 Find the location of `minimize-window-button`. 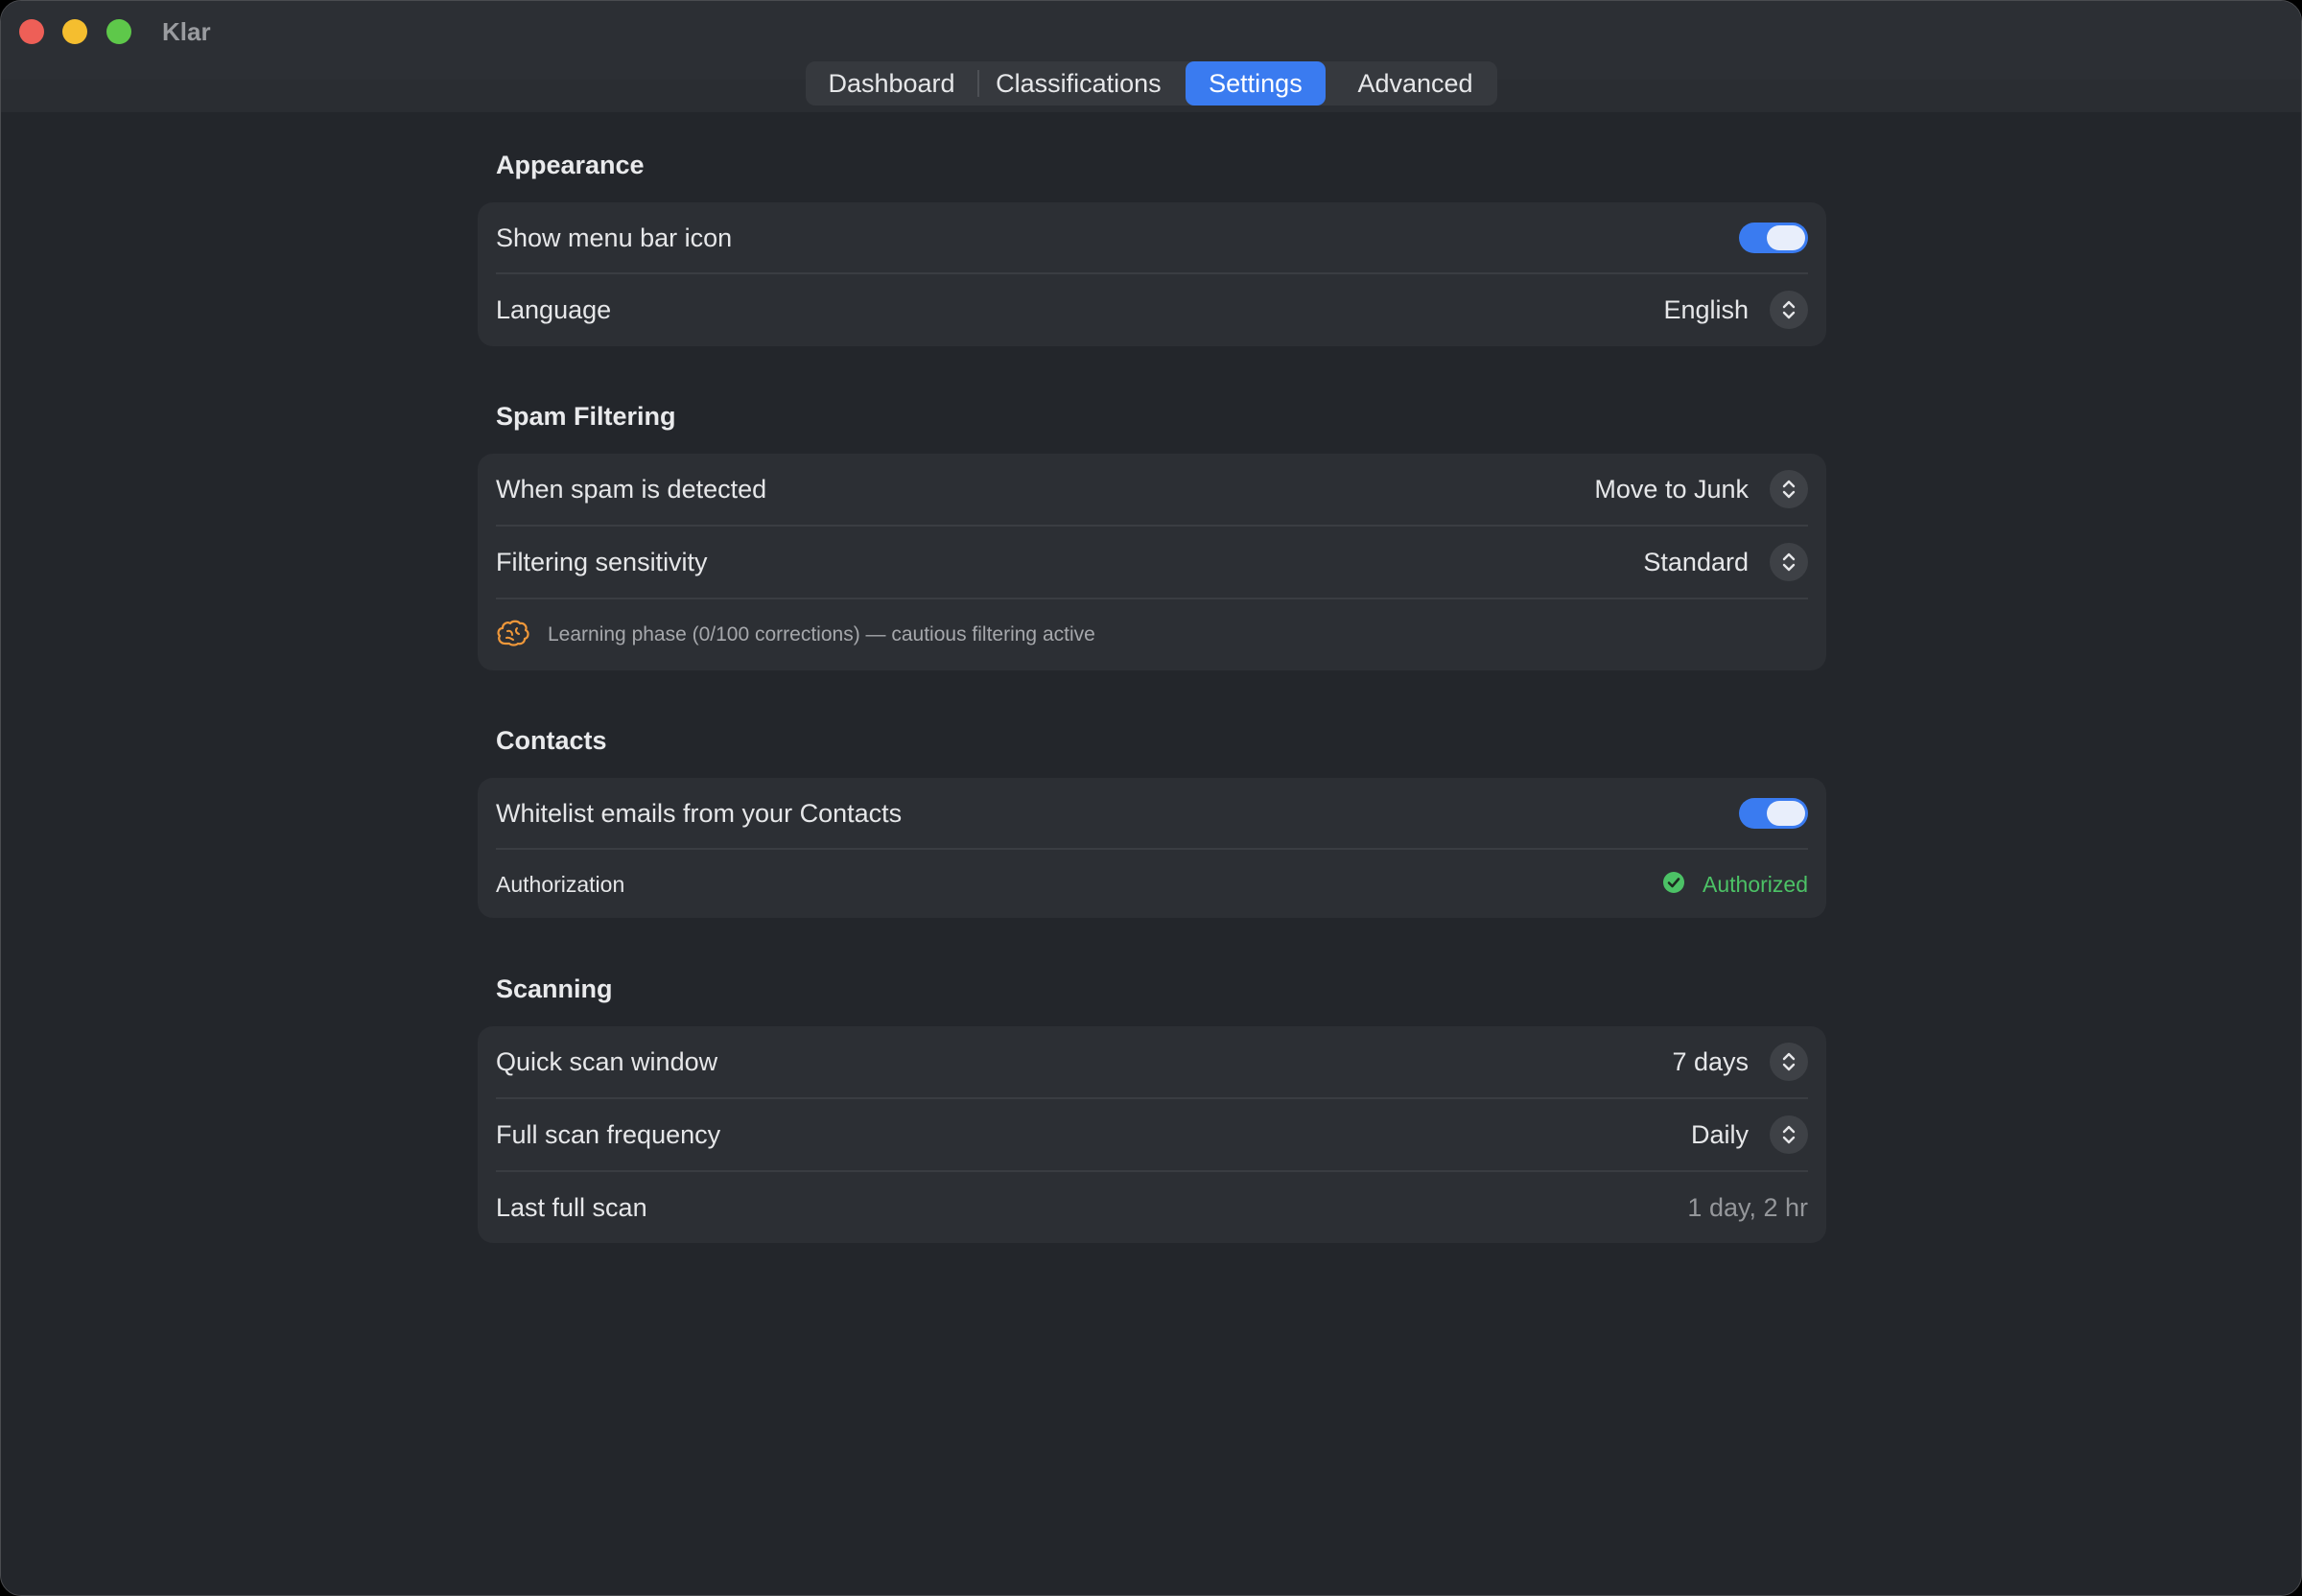

minimize-window-button is located at coordinates (74, 31).